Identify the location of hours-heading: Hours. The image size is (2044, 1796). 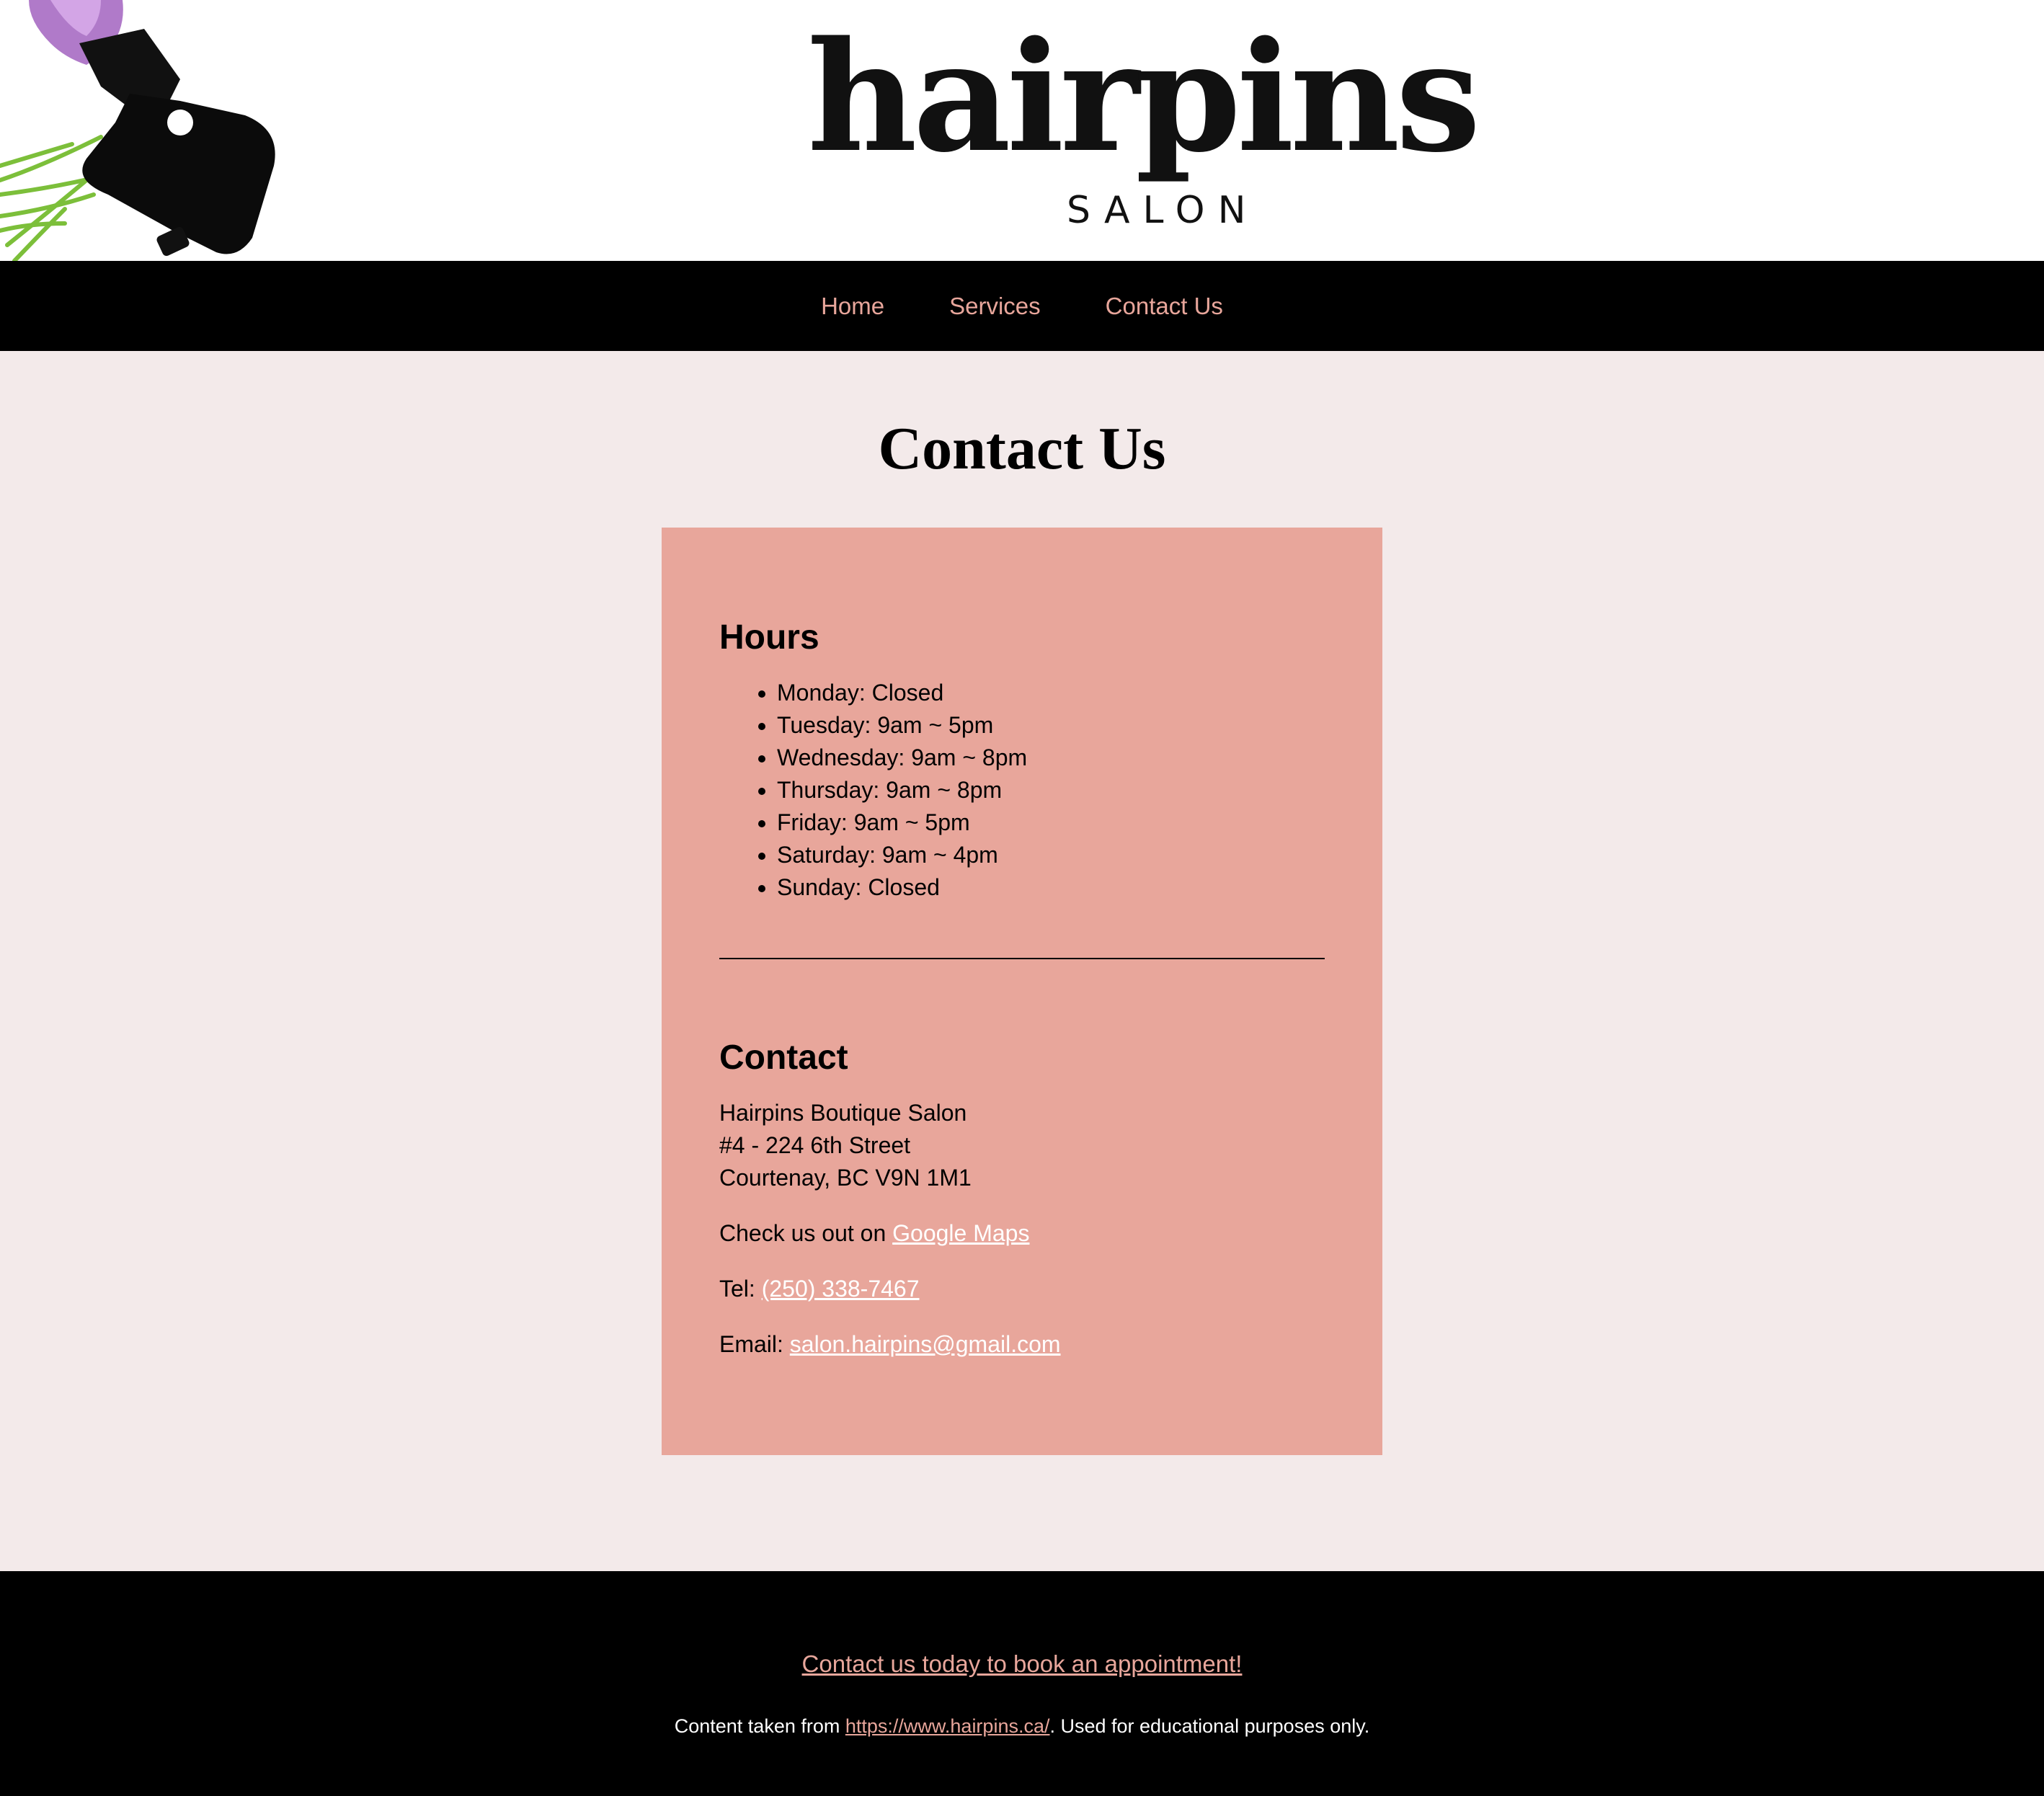
(769, 637).